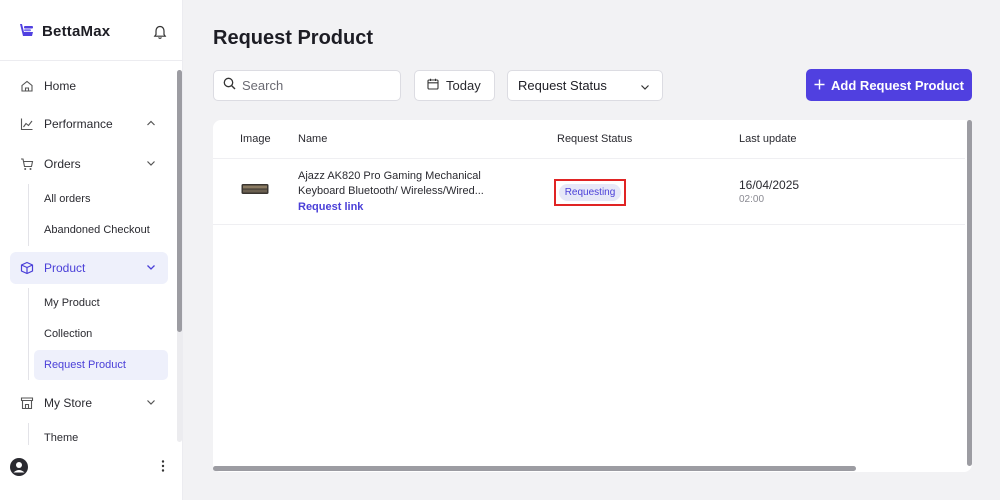  Describe the element at coordinates (595, 139) in the screenshot. I see `column-header-status: Request Status` at that location.